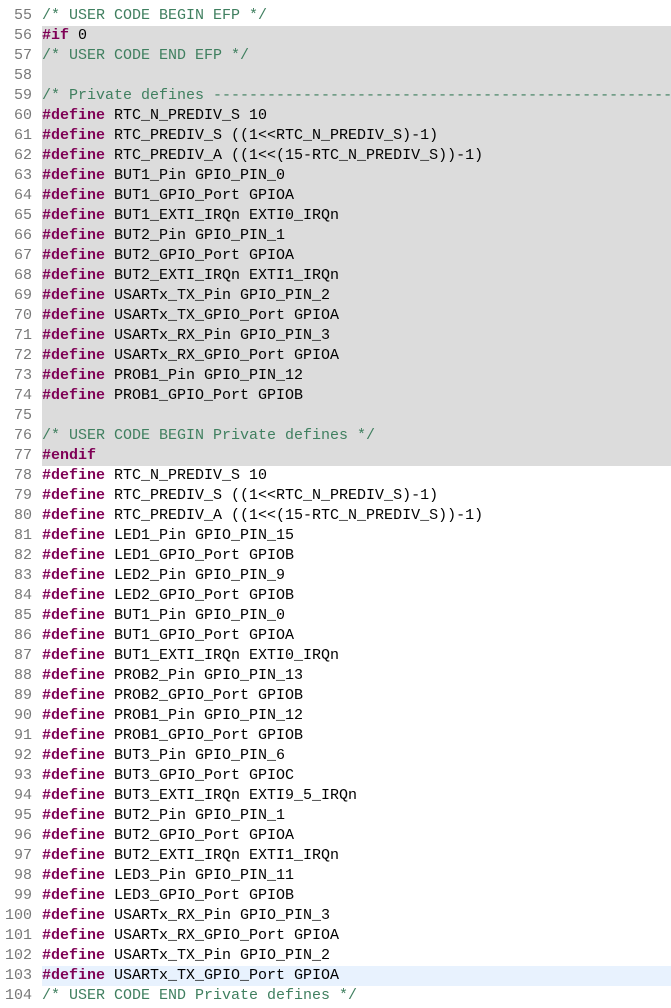 The width and height of the screenshot is (671, 1008). I want to click on code-line: 97 #define BUT2_EXTI_IRQn EXTI1_IRQn, so click(335, 856).